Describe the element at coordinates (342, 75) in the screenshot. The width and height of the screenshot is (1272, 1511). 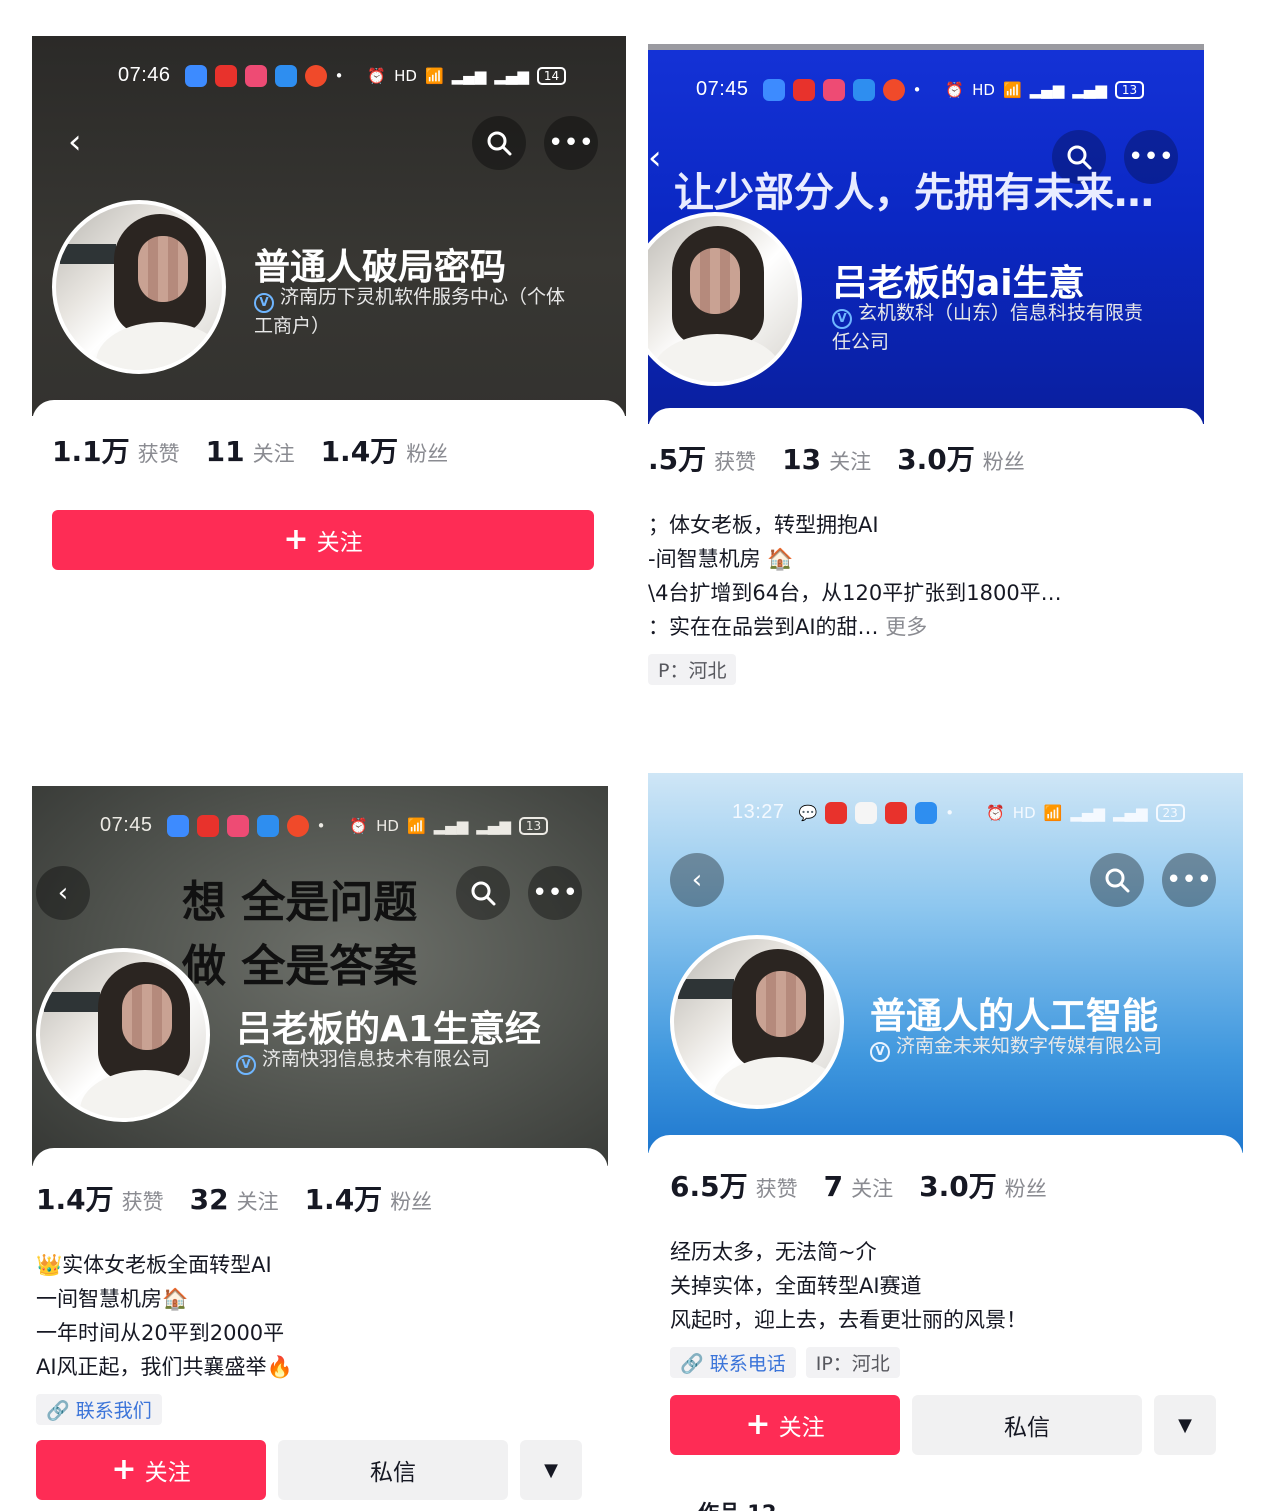
I see `status-bar: 07:46 • ⏰ HD 📶 ▂▄▆ ▂▄▆ 14` at that location.